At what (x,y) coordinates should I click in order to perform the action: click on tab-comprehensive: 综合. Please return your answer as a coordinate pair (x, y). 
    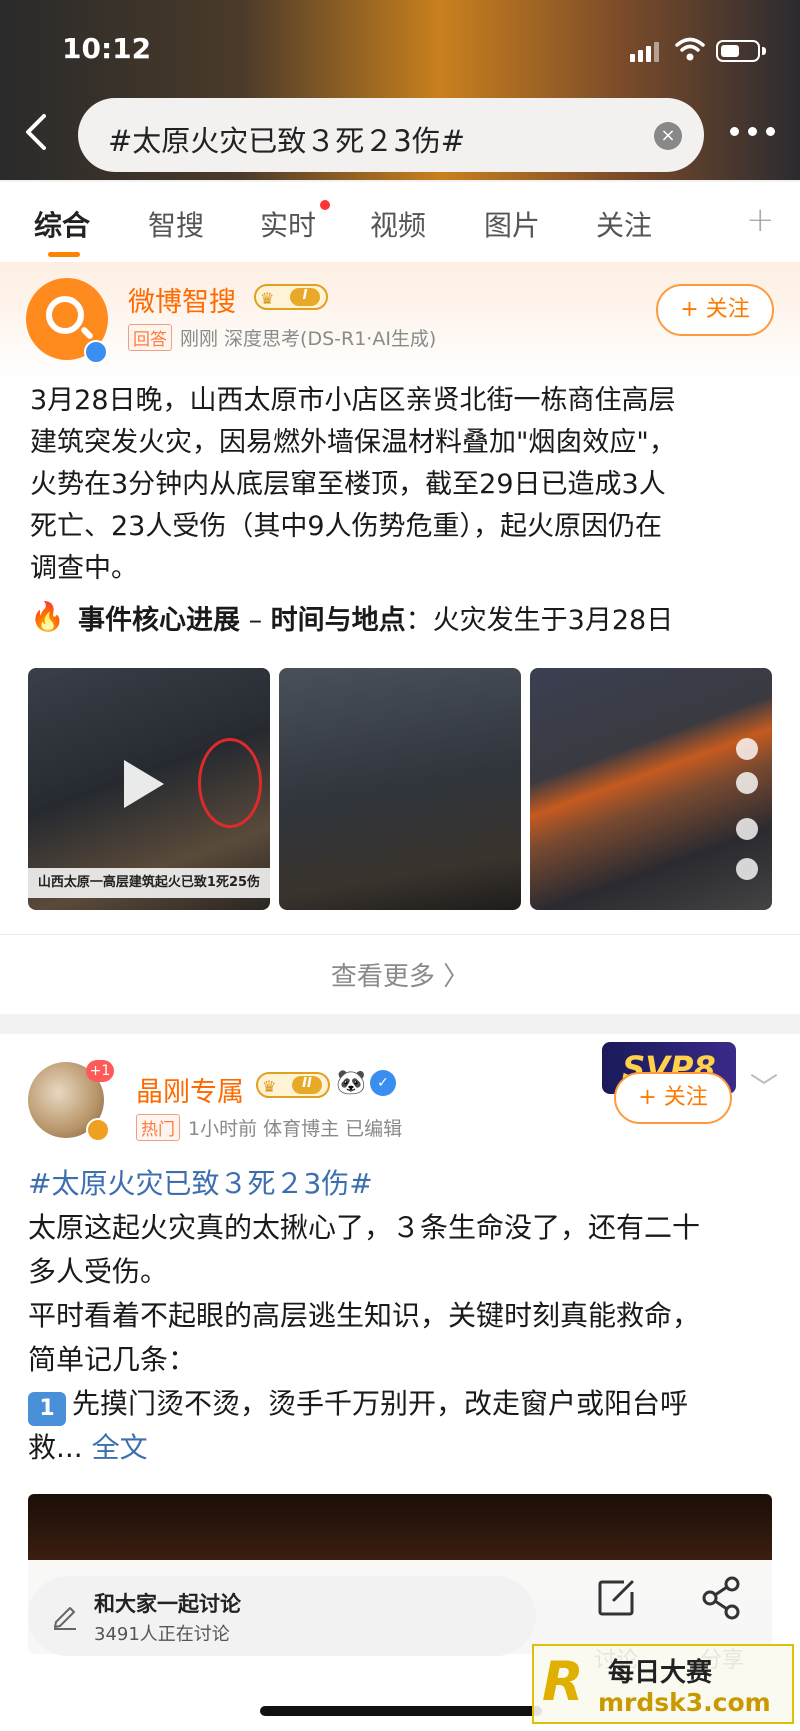
    Looking at the image, I should click on (62, 224).